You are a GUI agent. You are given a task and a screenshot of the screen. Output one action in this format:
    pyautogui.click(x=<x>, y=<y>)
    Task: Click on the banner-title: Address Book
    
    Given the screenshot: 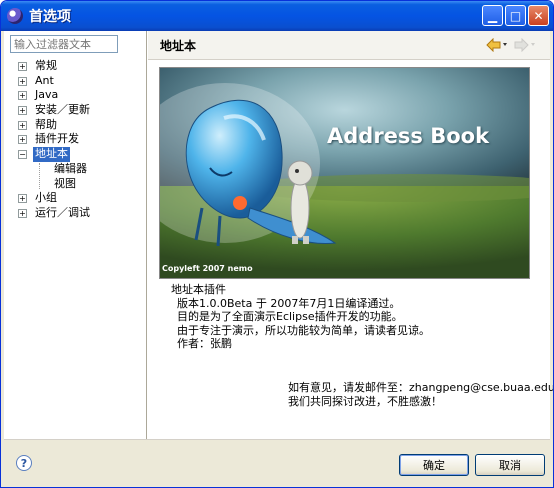 What is the action you would take?
    pyautogui.click(x=408, y=136)
    